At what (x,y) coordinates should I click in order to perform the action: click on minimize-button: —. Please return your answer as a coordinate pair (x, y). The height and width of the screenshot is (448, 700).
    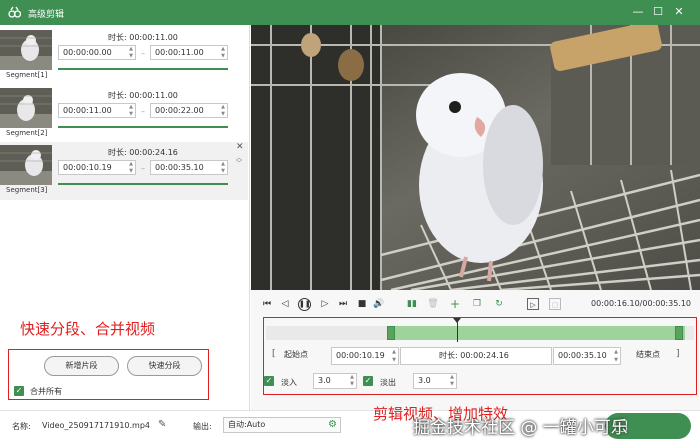
    Looking at the image, I should click on (638, 12).